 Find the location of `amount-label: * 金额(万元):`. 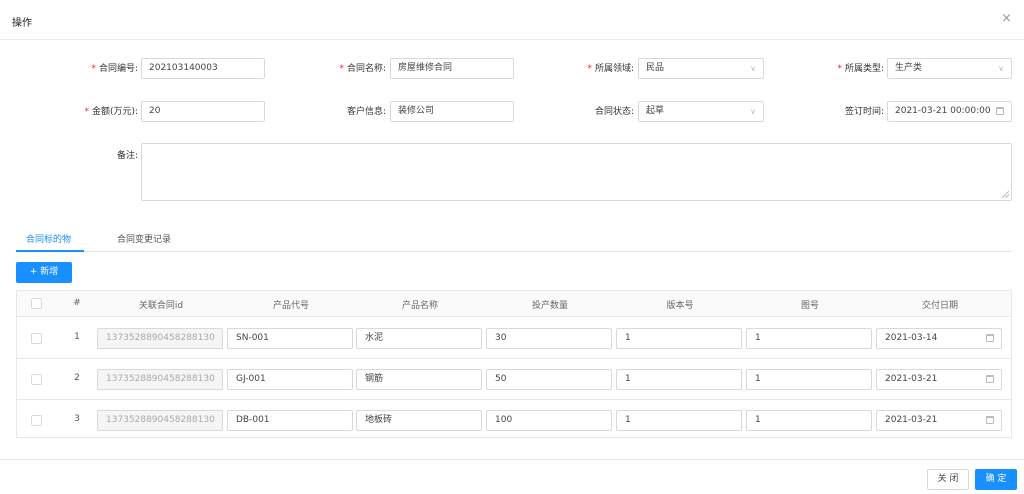

amount-label: * 金额(万元): is located at coordinates (111, 112).